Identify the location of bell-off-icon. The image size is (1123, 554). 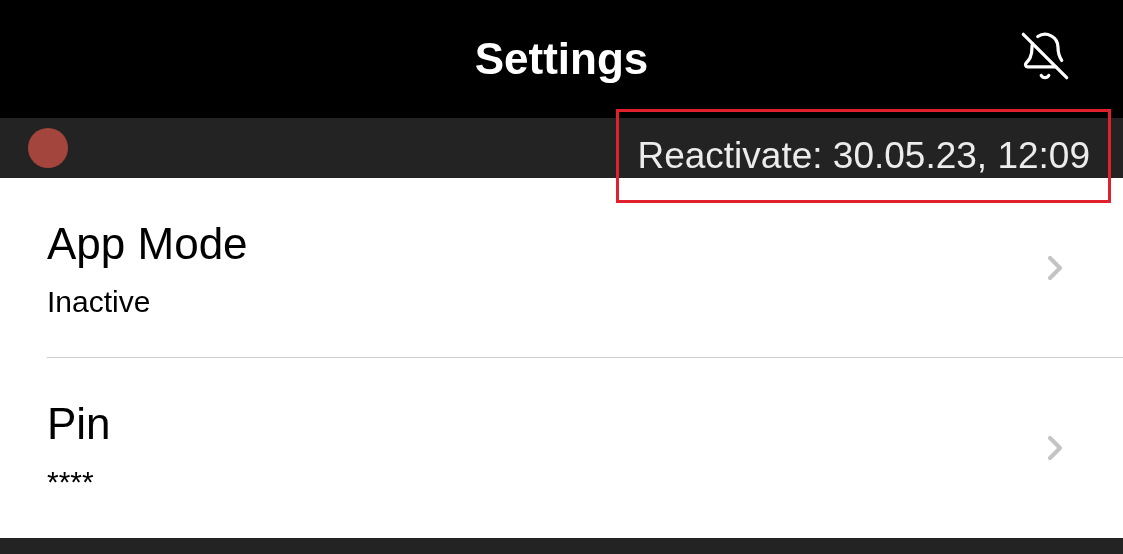
(1045, 56).